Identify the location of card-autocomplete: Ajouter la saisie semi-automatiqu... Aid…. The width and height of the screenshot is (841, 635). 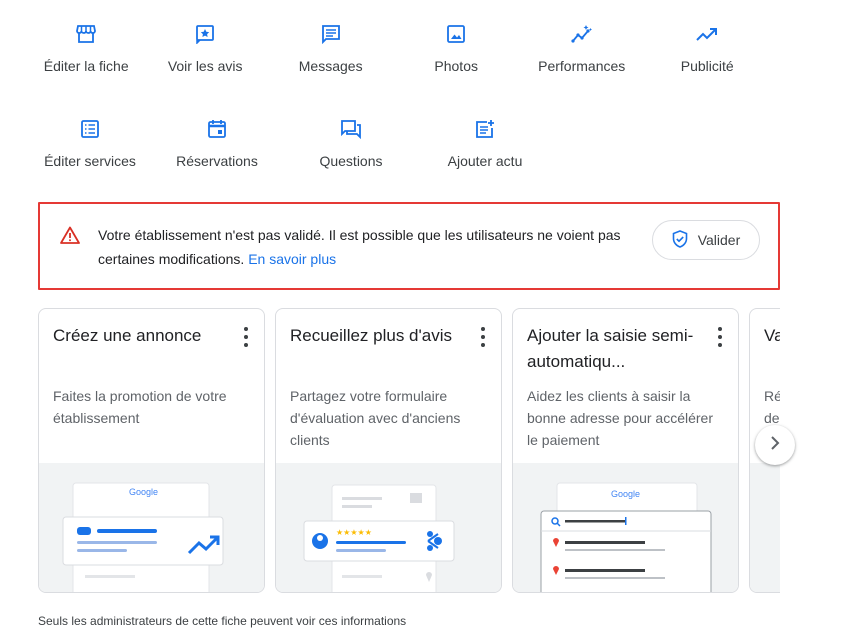
(625, 450).